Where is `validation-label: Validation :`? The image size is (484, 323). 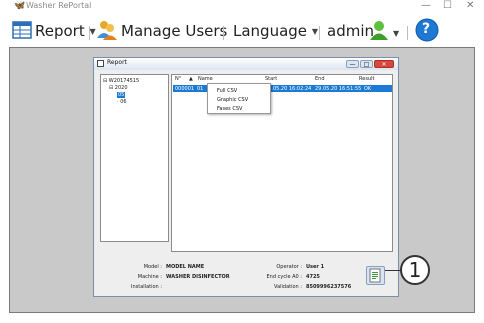
validation-label: Validation : is located at coordinates (288, 287).